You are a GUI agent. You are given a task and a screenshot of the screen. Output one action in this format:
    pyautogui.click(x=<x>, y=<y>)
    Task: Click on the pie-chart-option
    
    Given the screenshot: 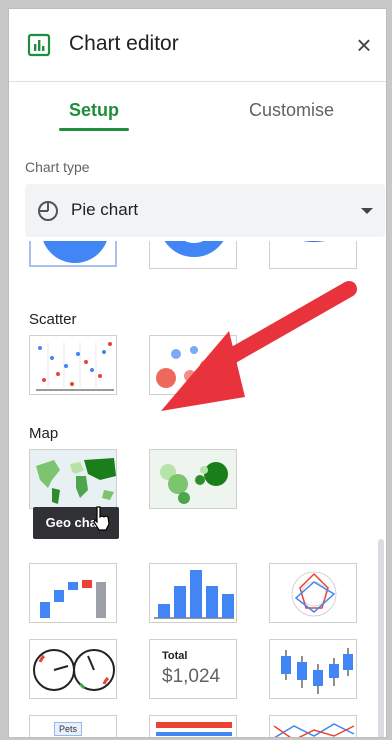 What is the action you would take?
    pyautogui.click(x=73, y=254)
    